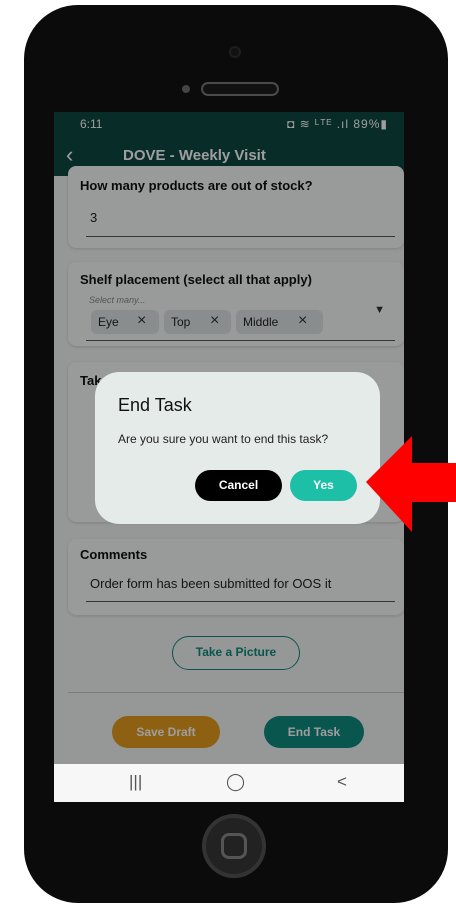  I want to click on dialog-message: Are you sure you want to end this task?, so click(223, 439).